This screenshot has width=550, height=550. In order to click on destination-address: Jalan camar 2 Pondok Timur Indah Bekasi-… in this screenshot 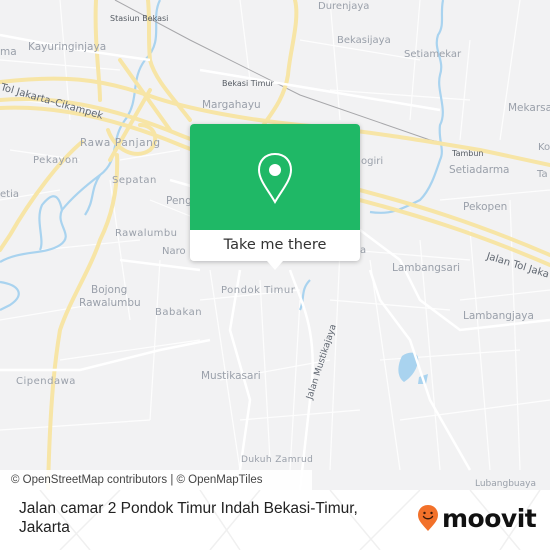, I will do `click(188, 518)`.